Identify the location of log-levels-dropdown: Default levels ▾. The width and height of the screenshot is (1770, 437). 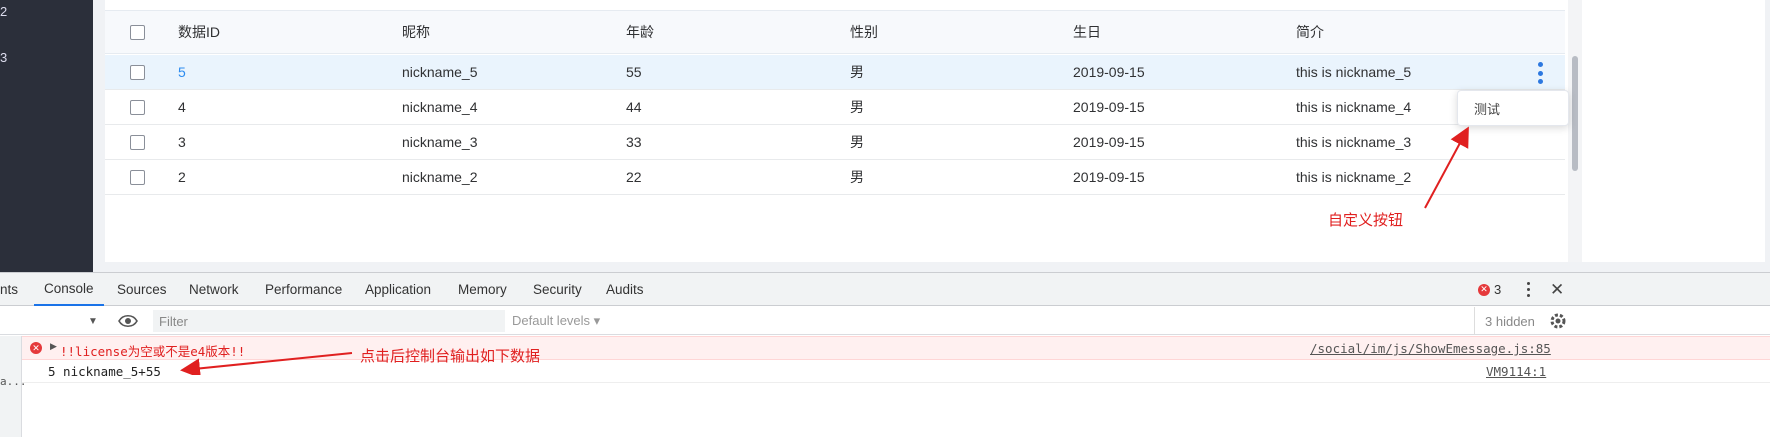
(556, 321).